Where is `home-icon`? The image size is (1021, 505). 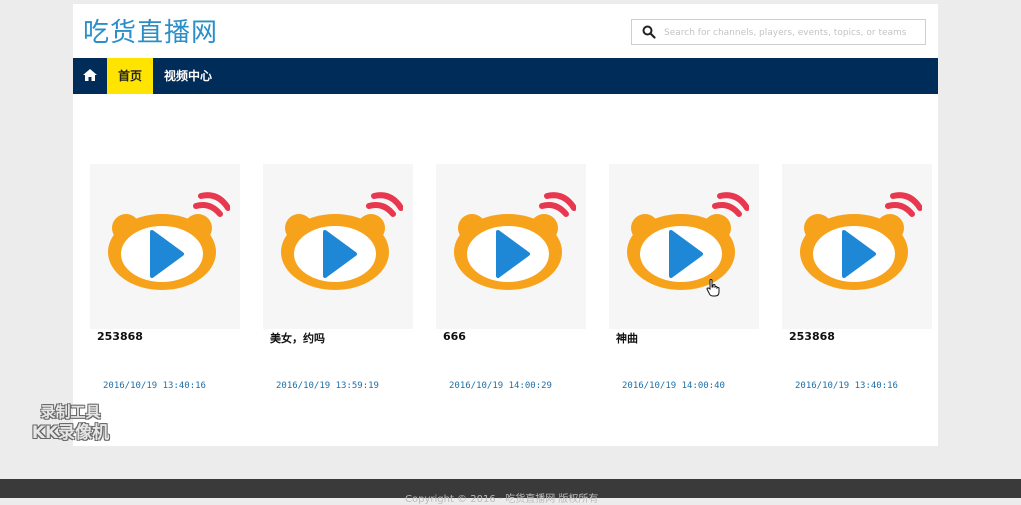 home-icon is located at coordinates (90, 75).